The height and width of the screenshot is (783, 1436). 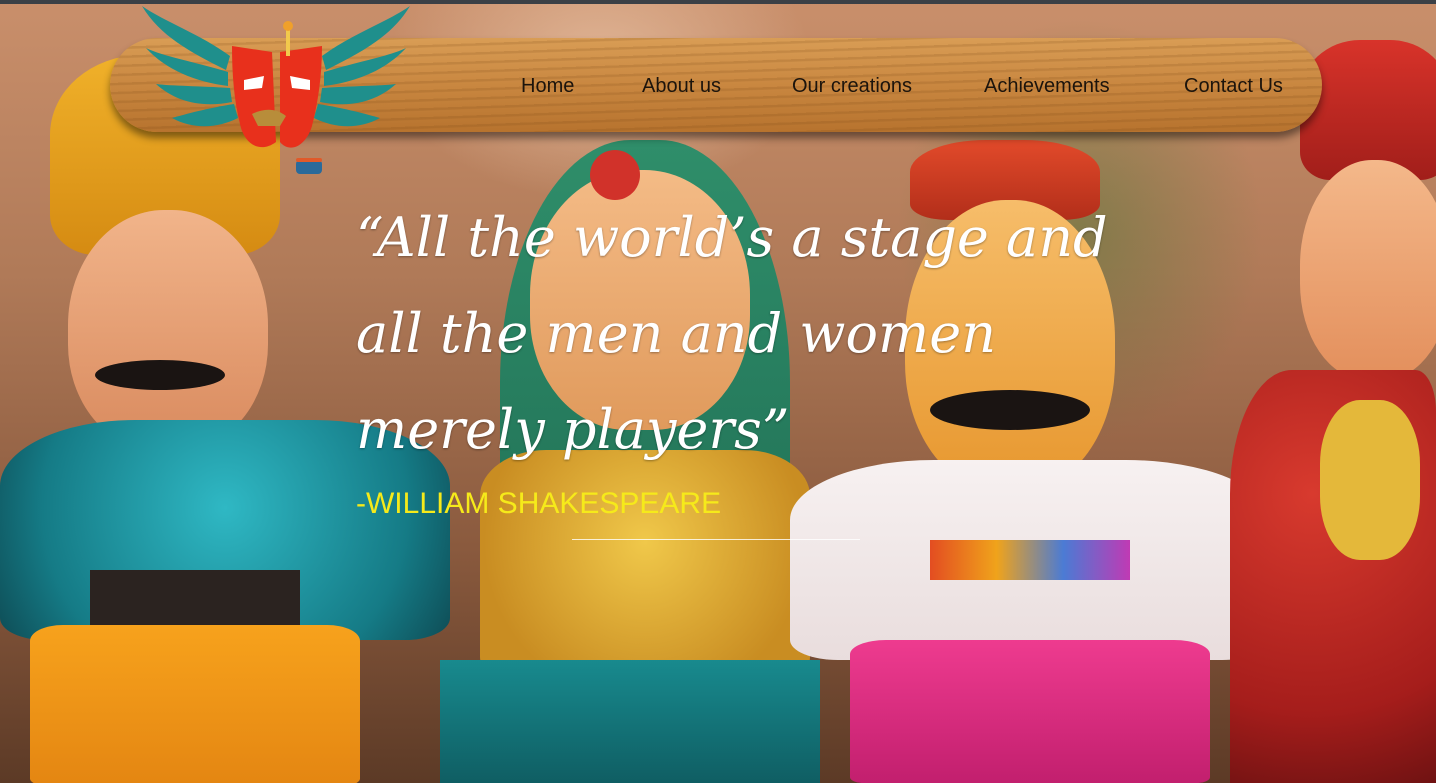 I want to click on nav-link-about-us: About us, so click(x=681, y=86).